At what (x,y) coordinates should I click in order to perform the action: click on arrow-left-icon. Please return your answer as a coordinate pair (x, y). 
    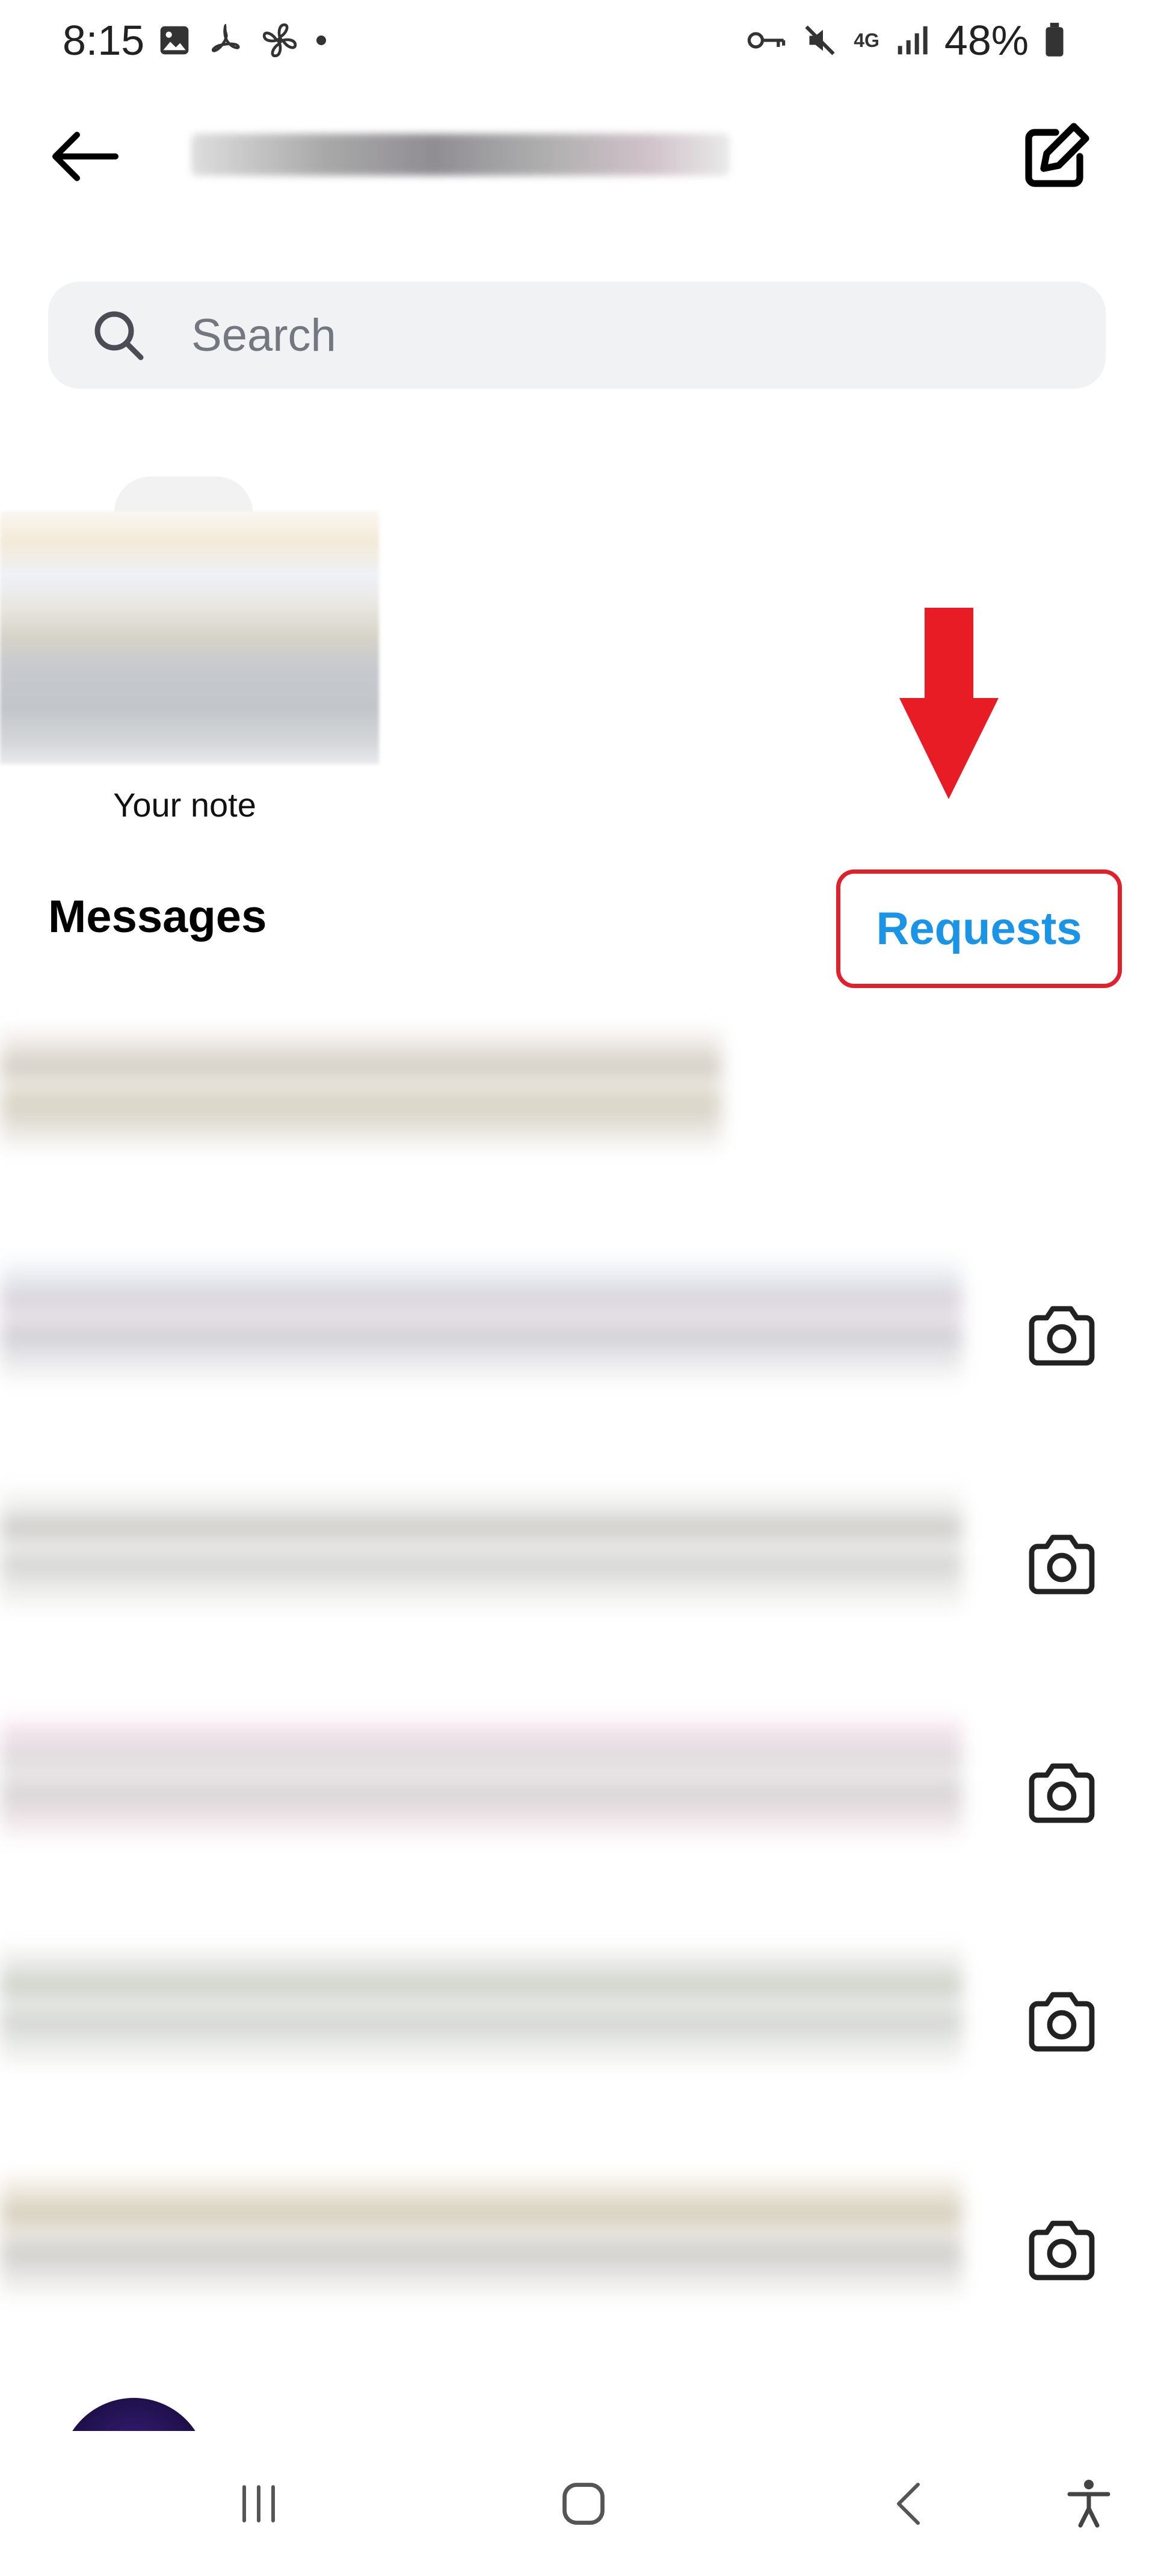
    Looking at the image, I should click on (85, 156).